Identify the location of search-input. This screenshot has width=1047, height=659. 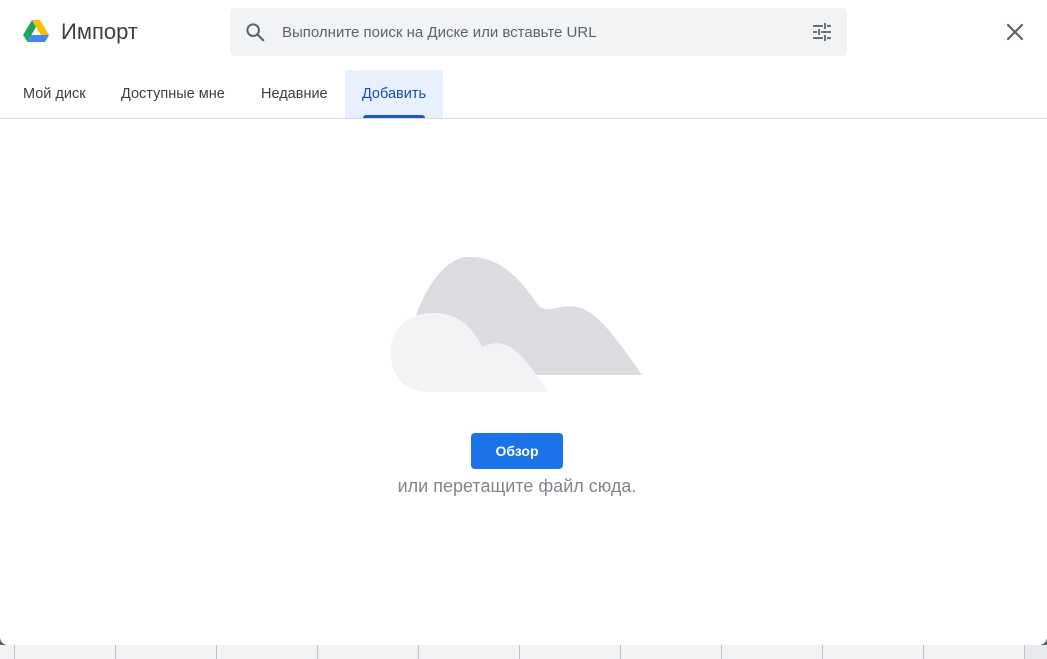
(532, 32).